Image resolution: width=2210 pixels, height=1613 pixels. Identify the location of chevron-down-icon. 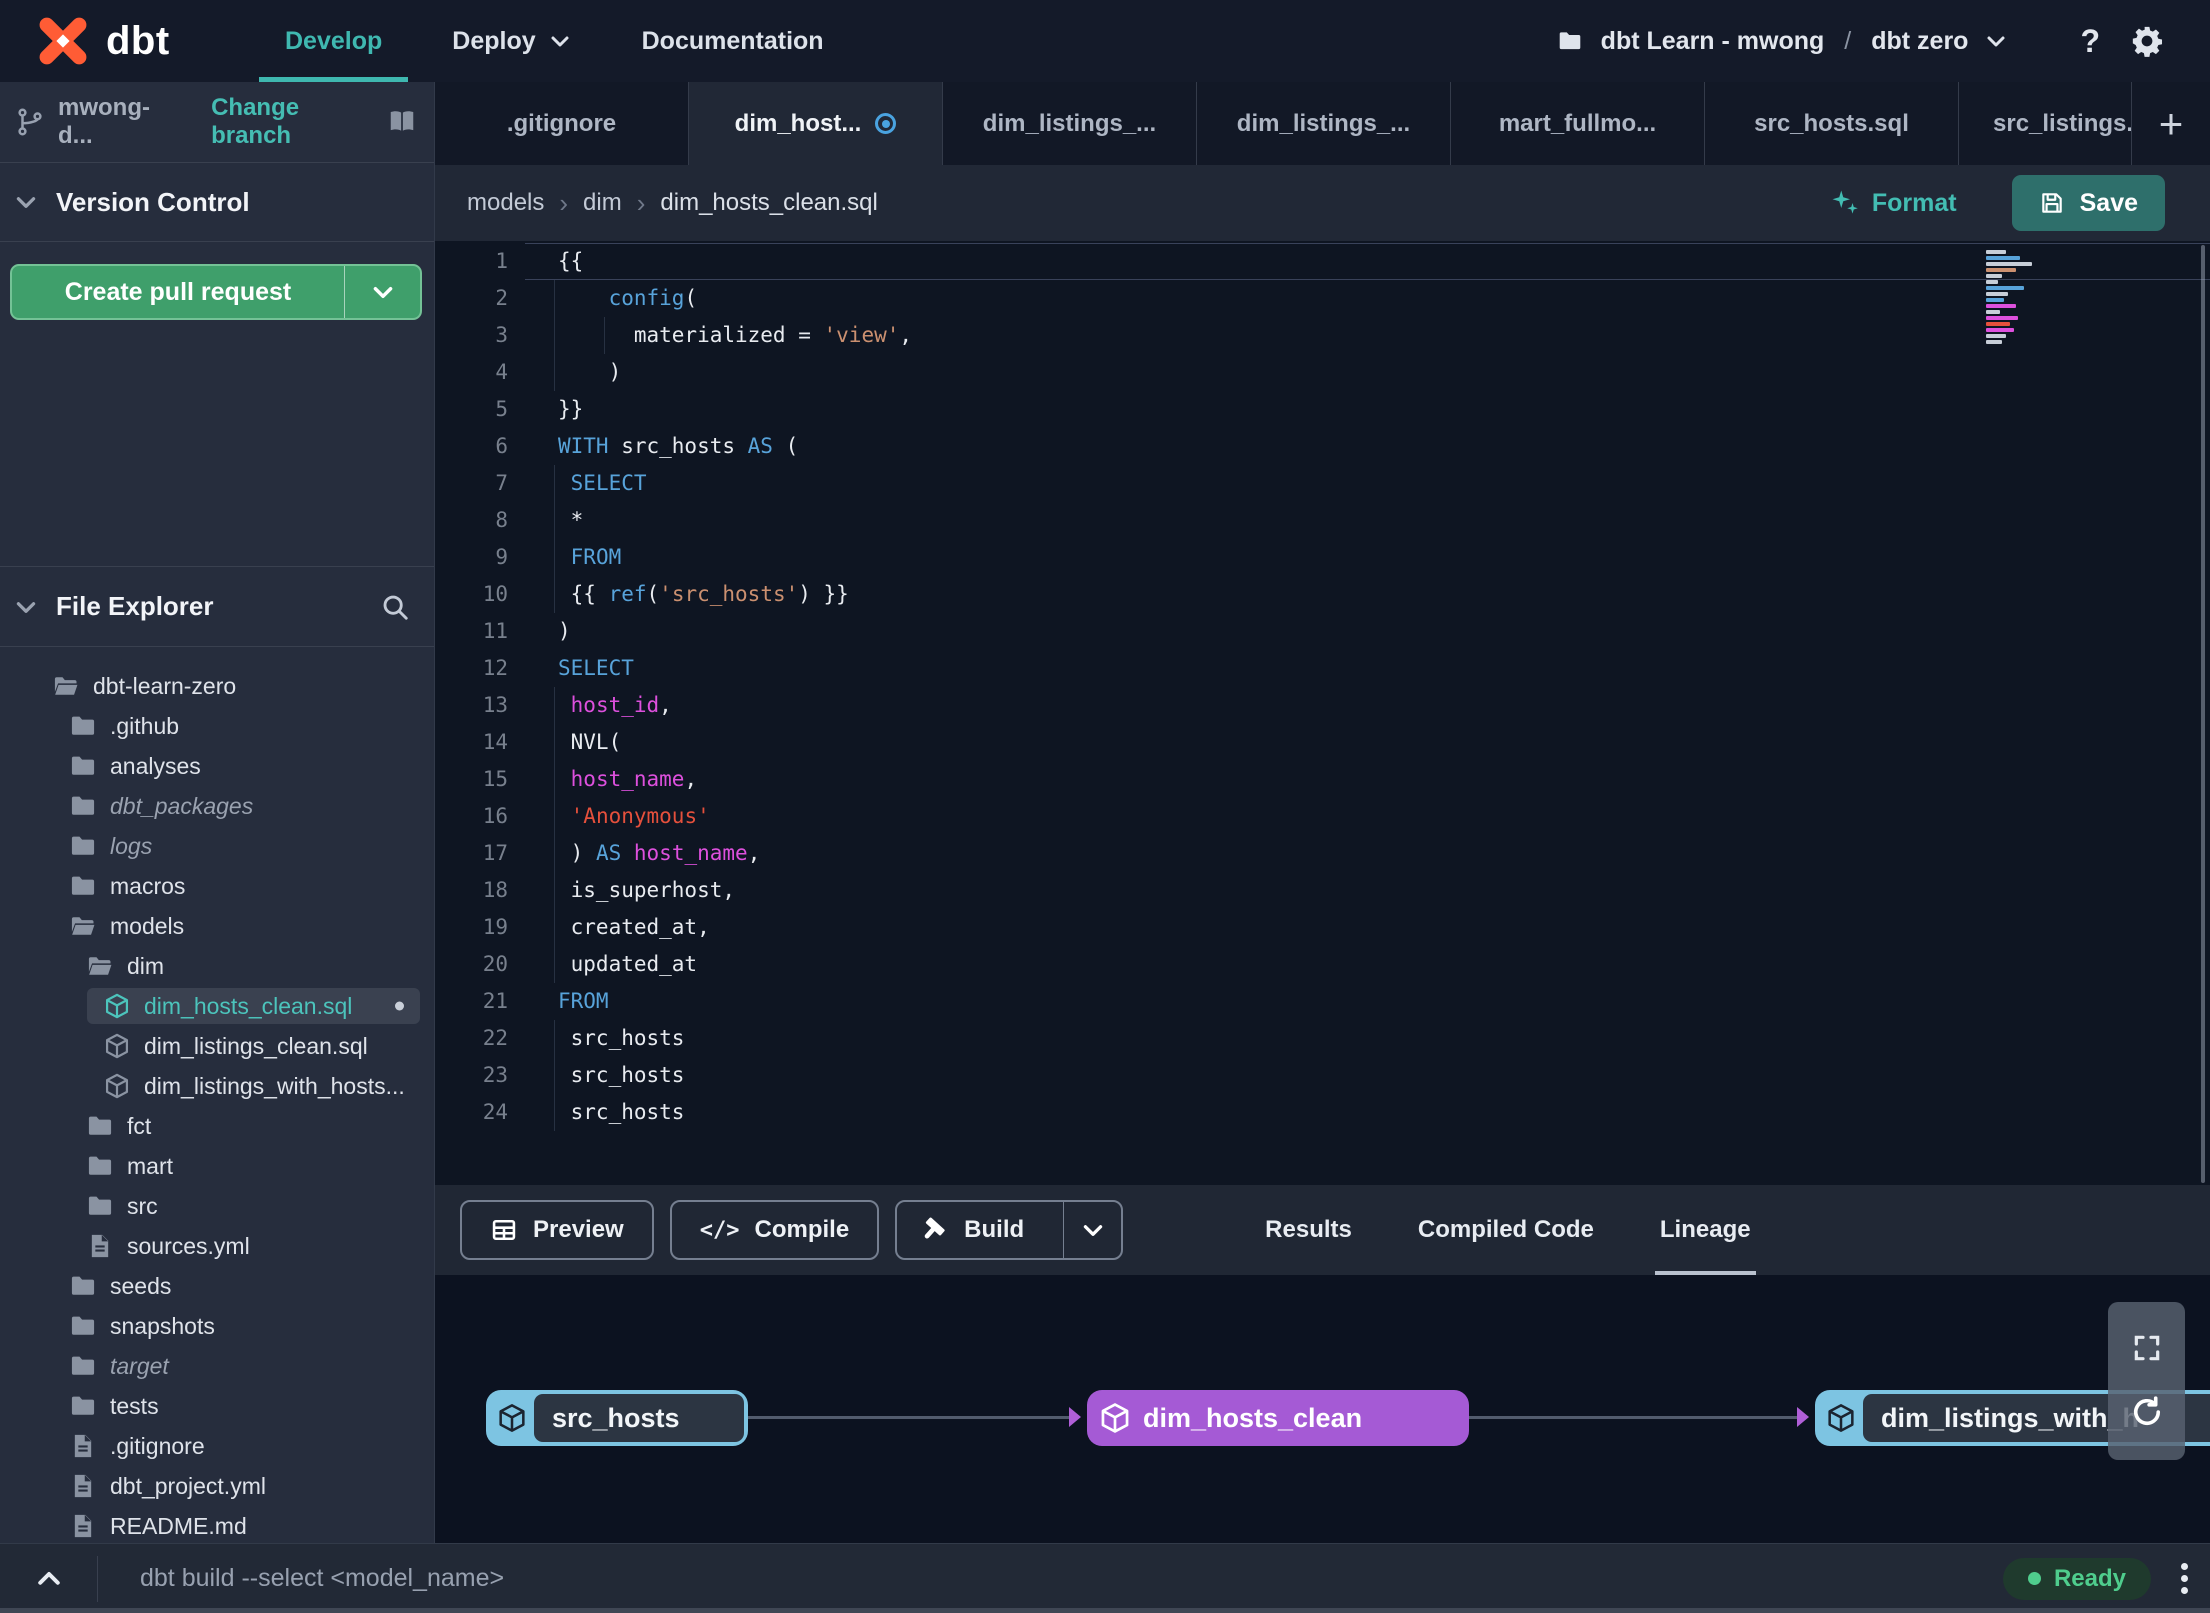
(1996, 41).